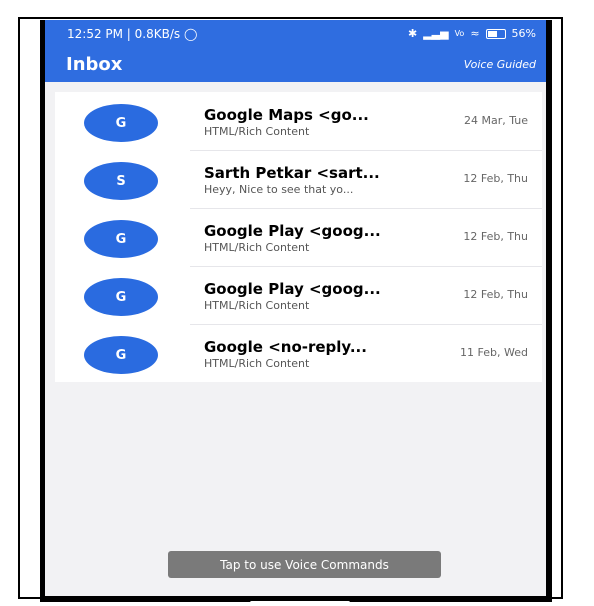 The height and width of the screenshot is (606, 594). I want to click on navigation-bar, so click(296, 599).